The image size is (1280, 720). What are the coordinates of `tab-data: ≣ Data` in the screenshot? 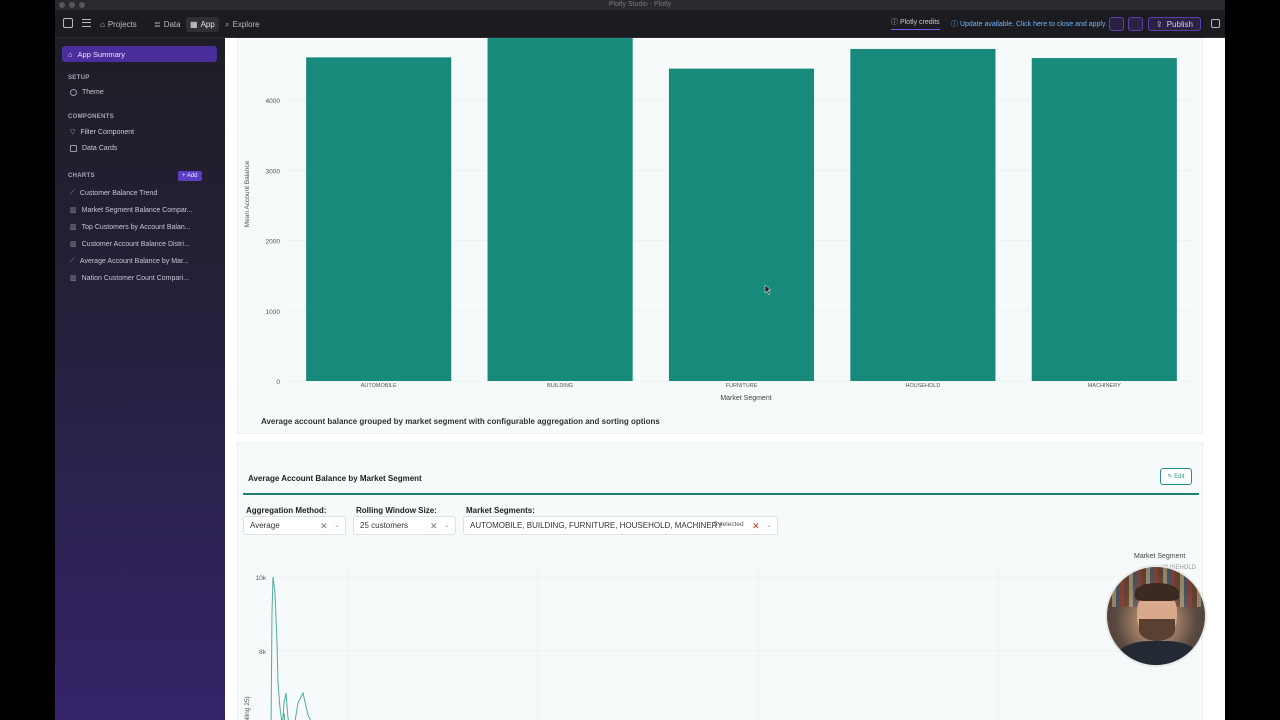 It's located at (167, 24).